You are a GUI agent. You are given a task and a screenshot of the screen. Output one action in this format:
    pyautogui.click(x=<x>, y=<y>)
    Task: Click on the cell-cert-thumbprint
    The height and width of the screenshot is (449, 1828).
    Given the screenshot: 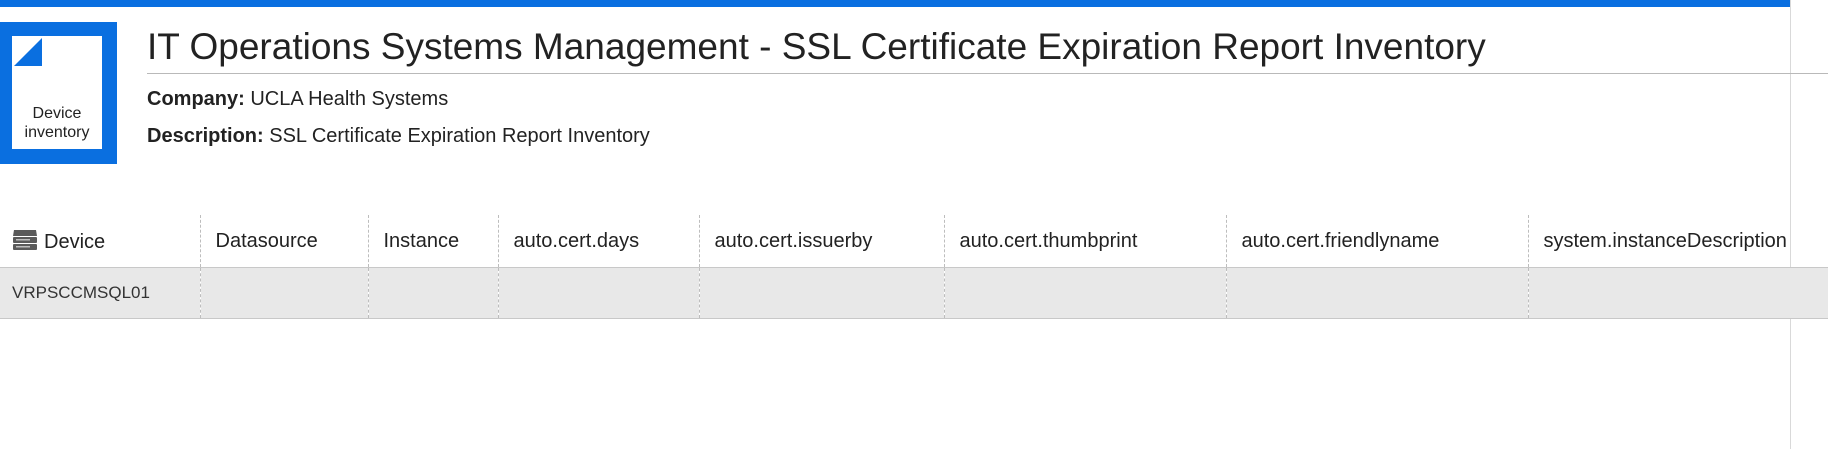 What is the action you would take?
    pyautogui.click(x=1084, y=293)
    